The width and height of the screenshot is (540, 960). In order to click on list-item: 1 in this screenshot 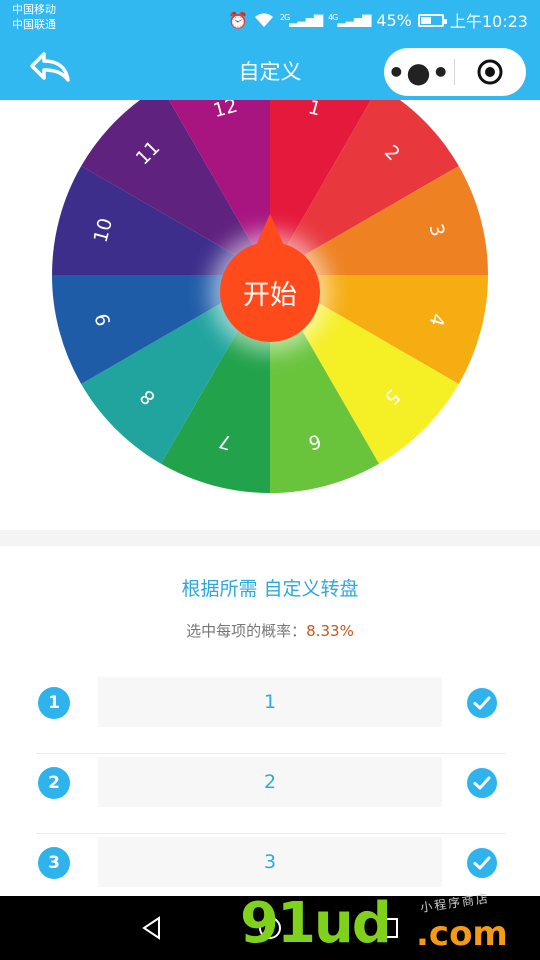, I will do `click(271, 714)`.